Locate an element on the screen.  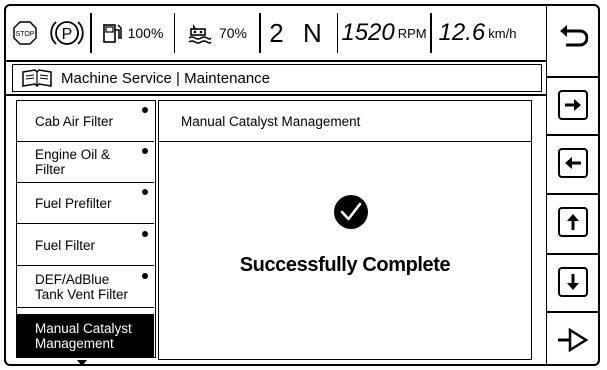
left-button is located at coordinates (573, 163).